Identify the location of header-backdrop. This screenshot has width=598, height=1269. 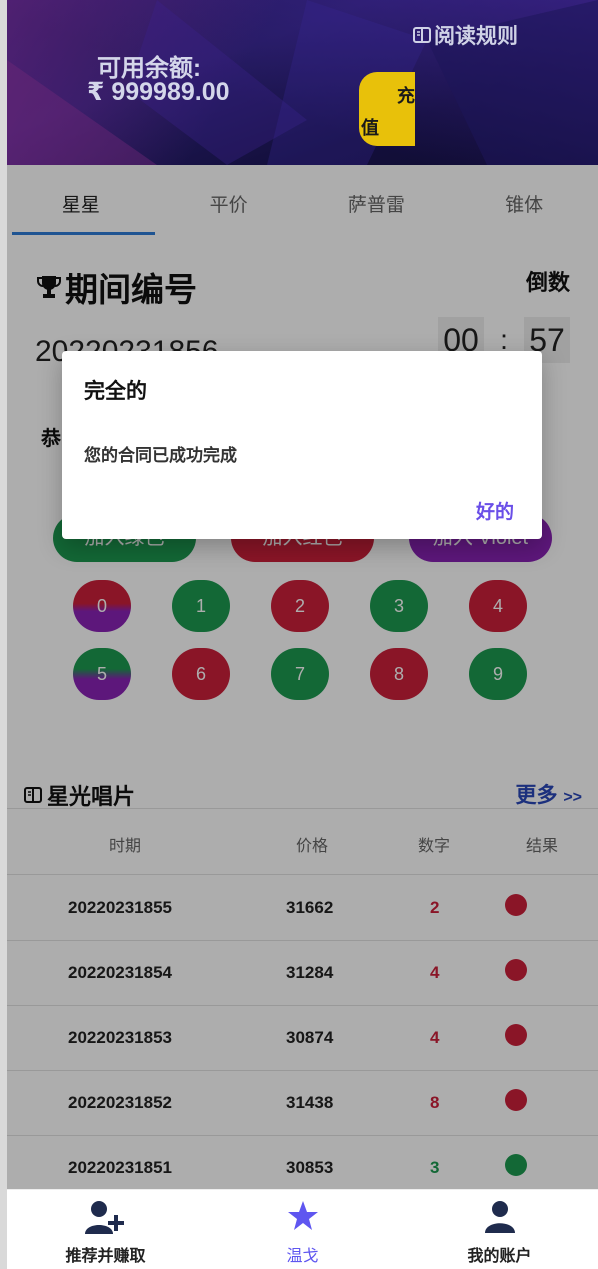
(302, 82).